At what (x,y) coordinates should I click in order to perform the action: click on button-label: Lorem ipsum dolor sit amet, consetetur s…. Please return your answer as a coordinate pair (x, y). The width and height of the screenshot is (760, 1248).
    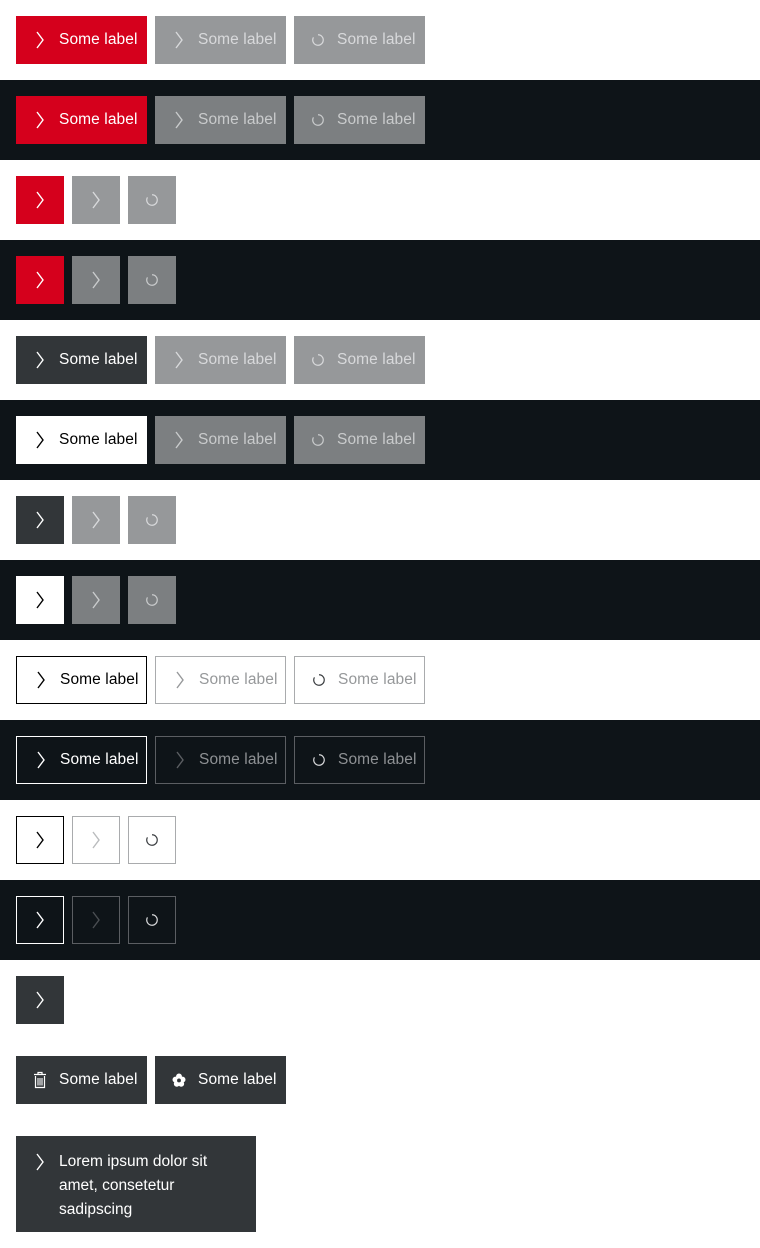
    Looking at the image, I should click on (133, 1185).